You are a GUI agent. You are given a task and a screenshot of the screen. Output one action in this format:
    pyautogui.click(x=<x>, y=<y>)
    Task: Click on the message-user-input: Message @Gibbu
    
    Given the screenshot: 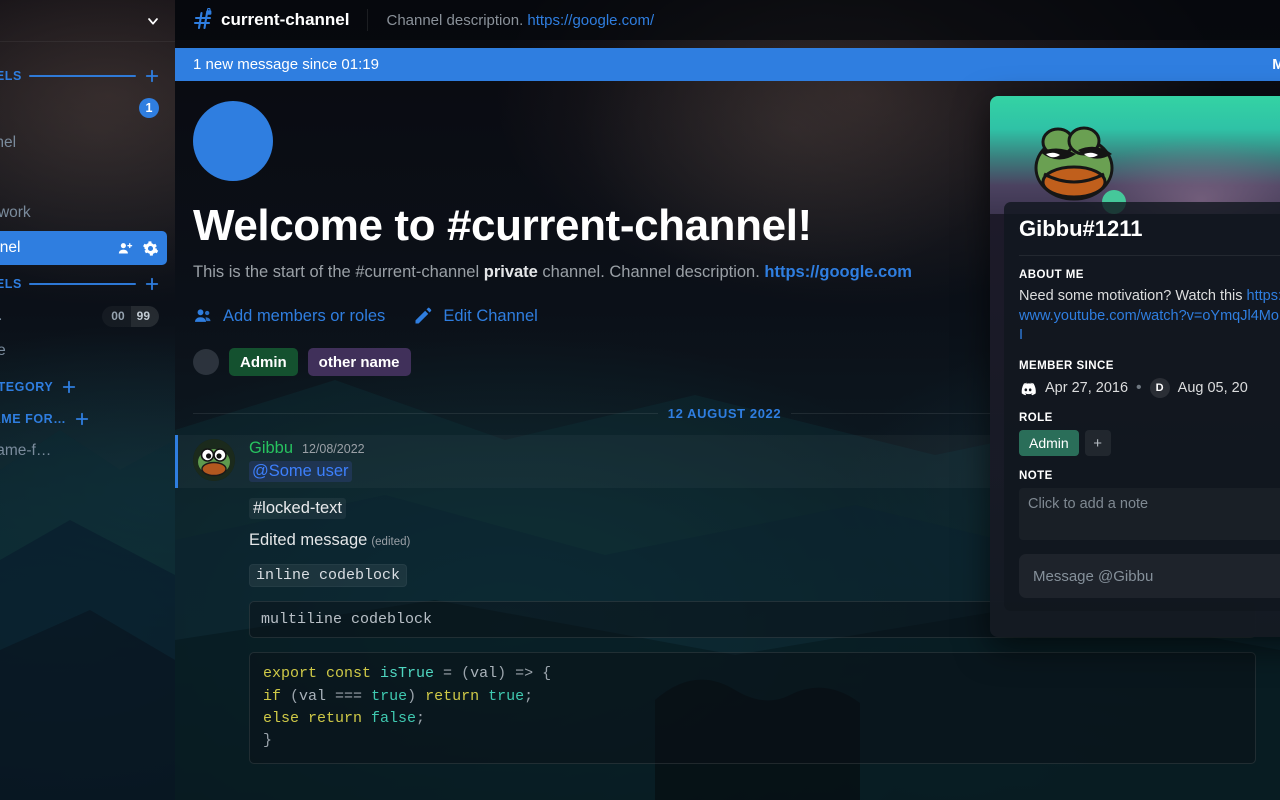 What is the action you would take?
    pyautogui.click(x=1149, y=576)
    